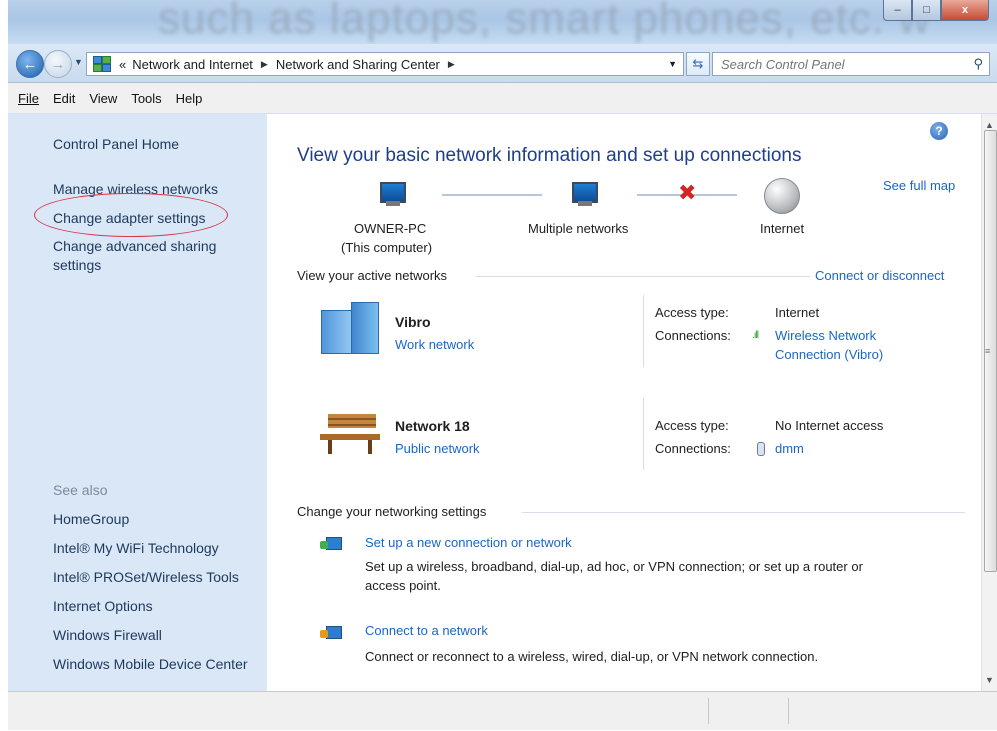  What do you see at coordinates (988, 351) in the screenshot?
I see `scroll-grip-icon: ≡` at bounding box center [988, 351].